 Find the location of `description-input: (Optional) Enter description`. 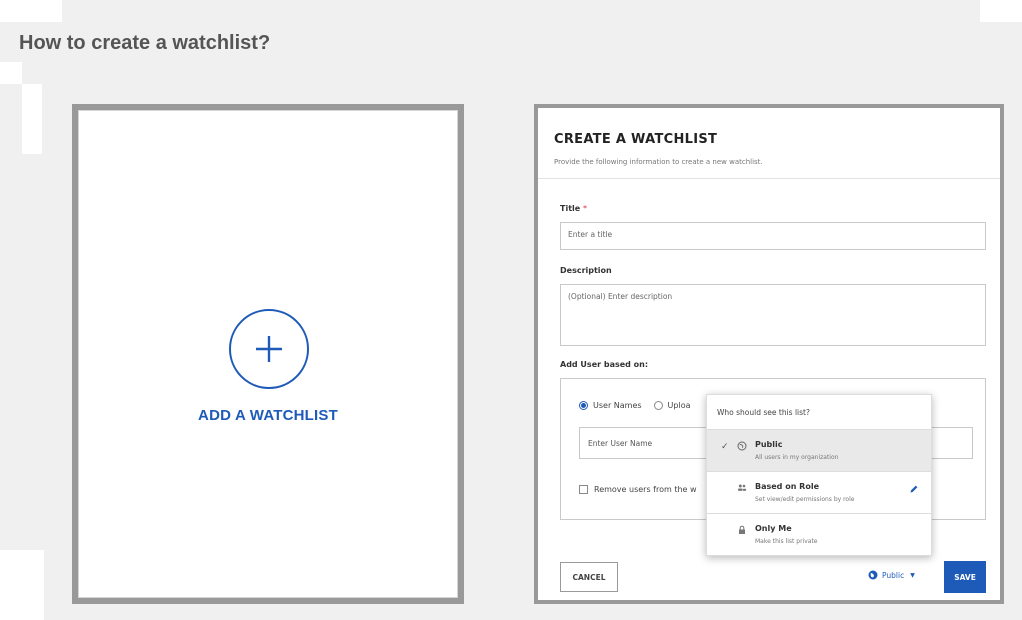

description-input: (Optional) Enter description is located at coordinates (773, 315).